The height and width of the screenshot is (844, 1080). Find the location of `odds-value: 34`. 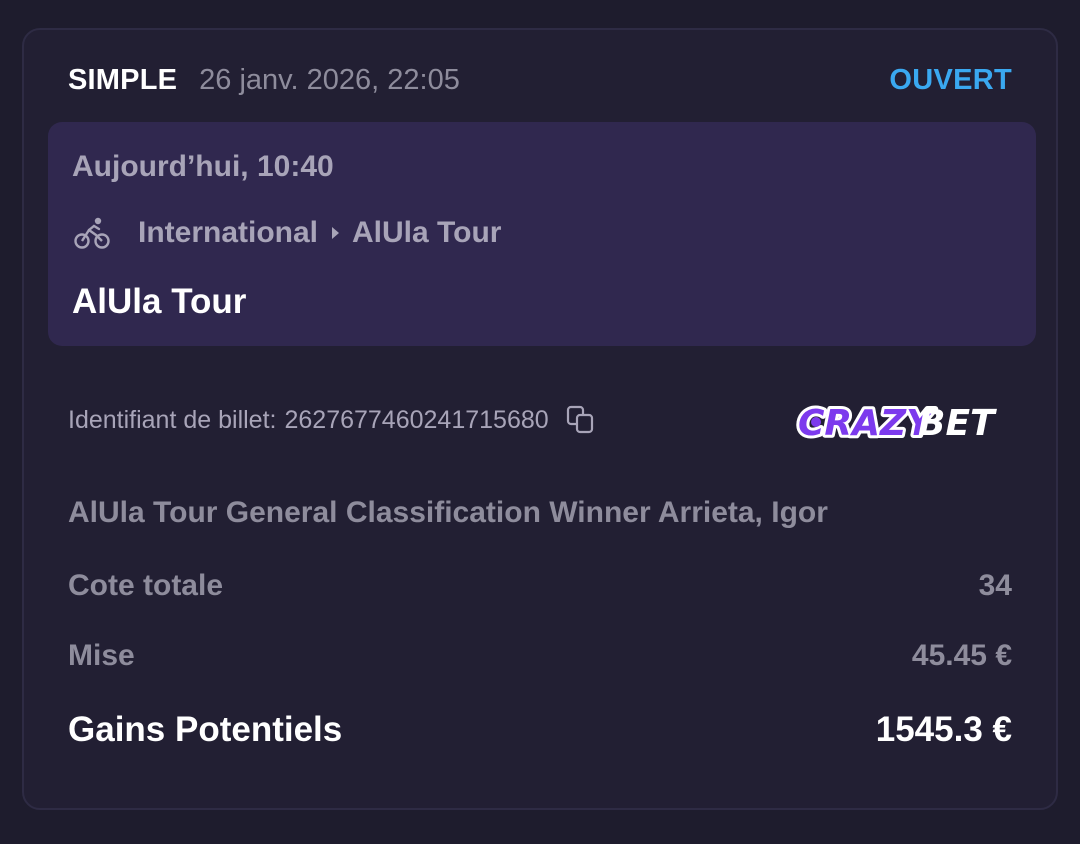

odds-value: 34 is located at coordinates (995, 585).